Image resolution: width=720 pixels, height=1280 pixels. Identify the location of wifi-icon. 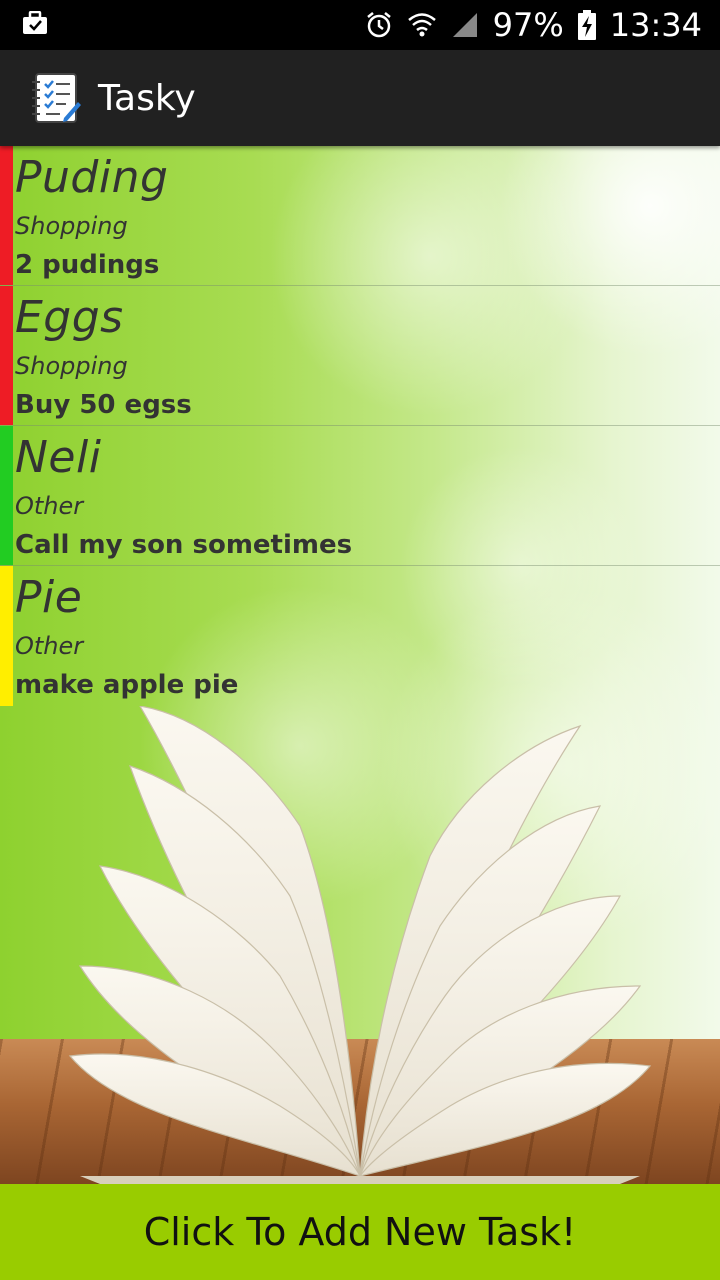
(422, 25).